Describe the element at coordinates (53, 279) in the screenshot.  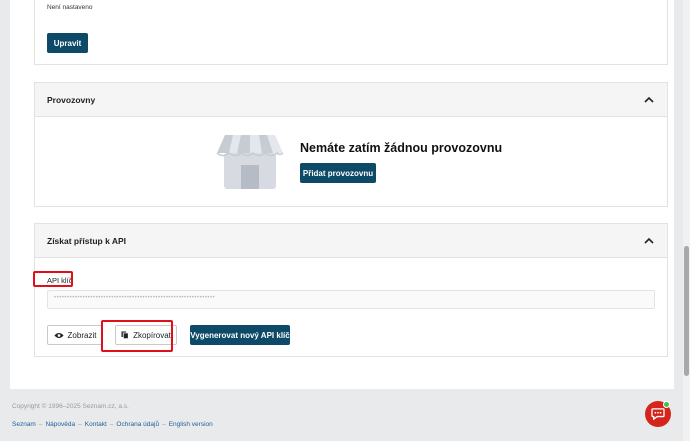
I see `api-key-label-highlight` at that location.